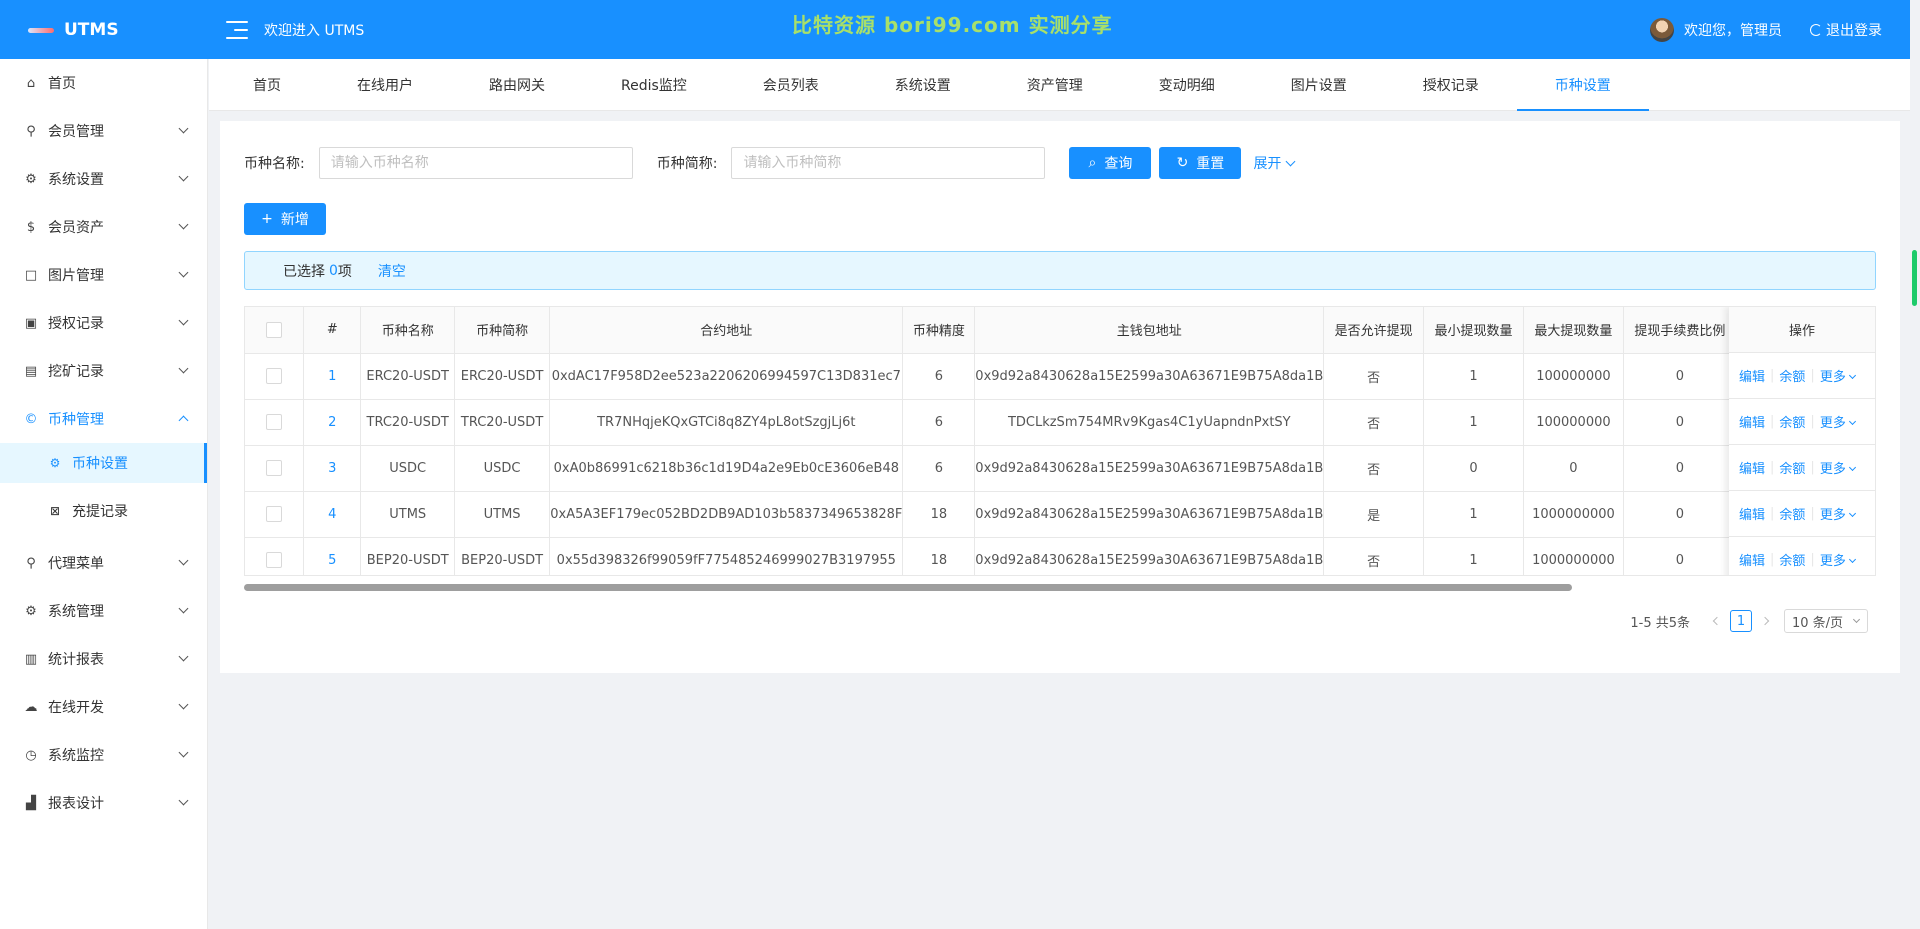  I want to click on brand-logo: UTMS, so click(104, 29).